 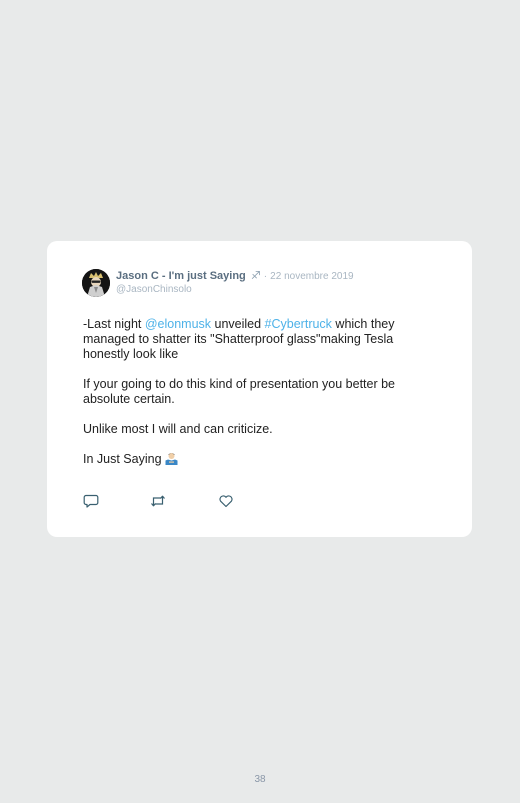 What do you see at coordinates (122, 459) in the screenshot?
I see `paragraph-text: In Just Saying` at bounding box center [122, 459].